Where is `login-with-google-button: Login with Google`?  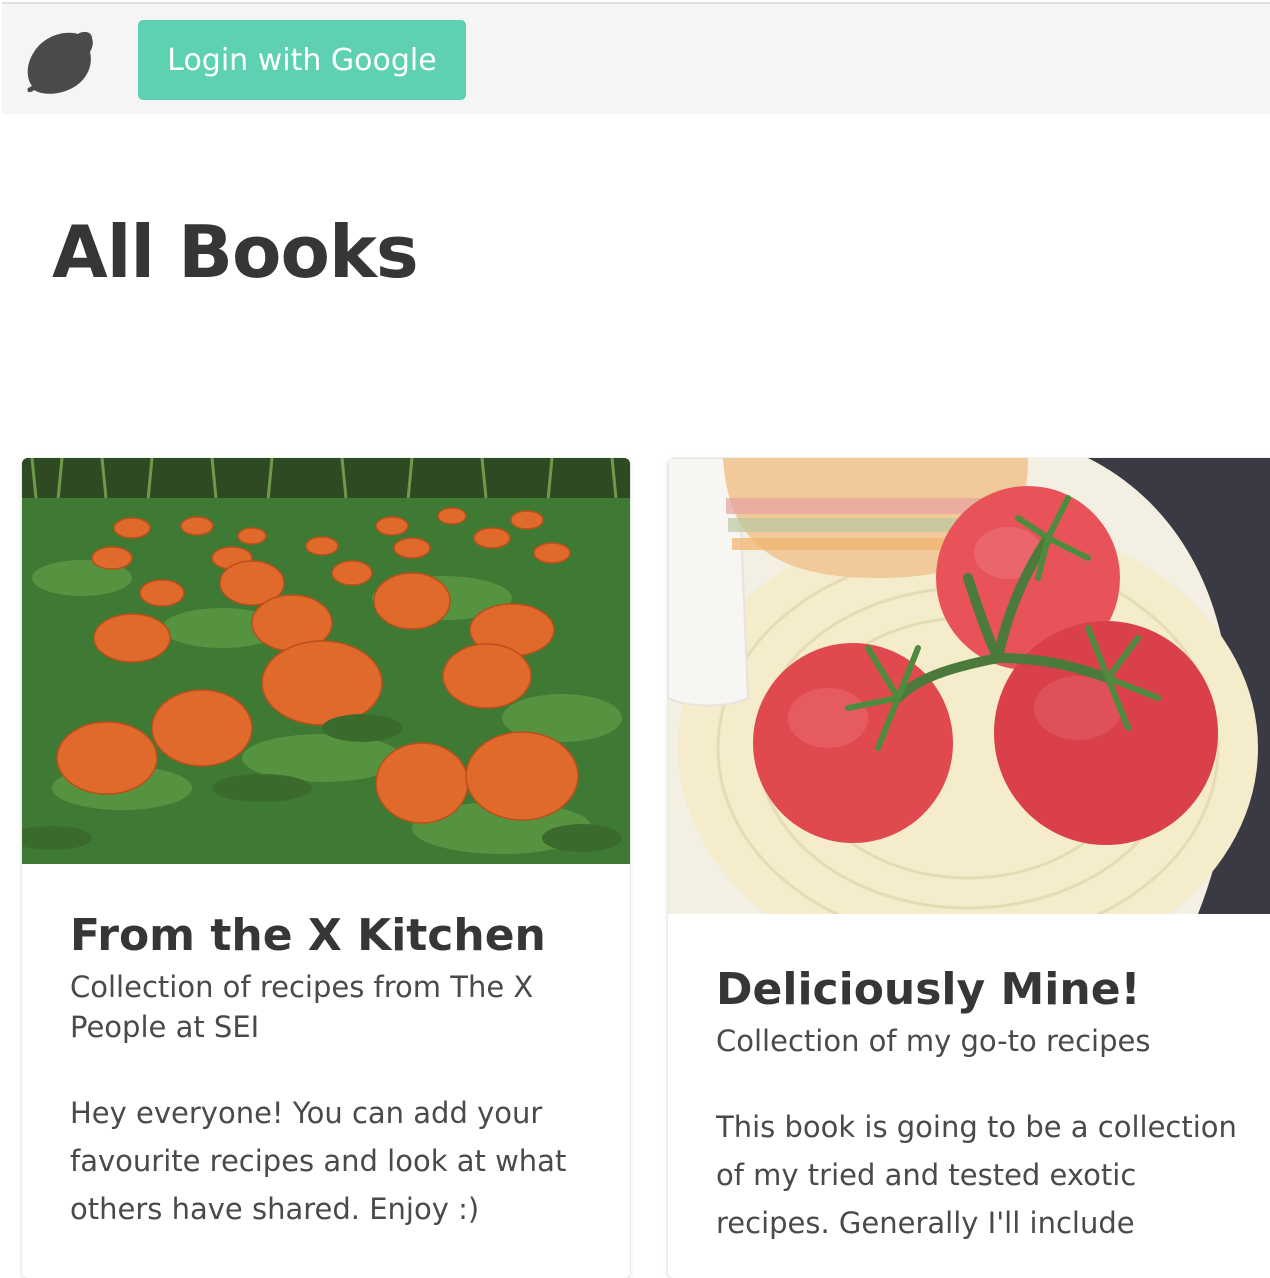
login-with-google-button: Login with Google is located at coordinates (302, 60).